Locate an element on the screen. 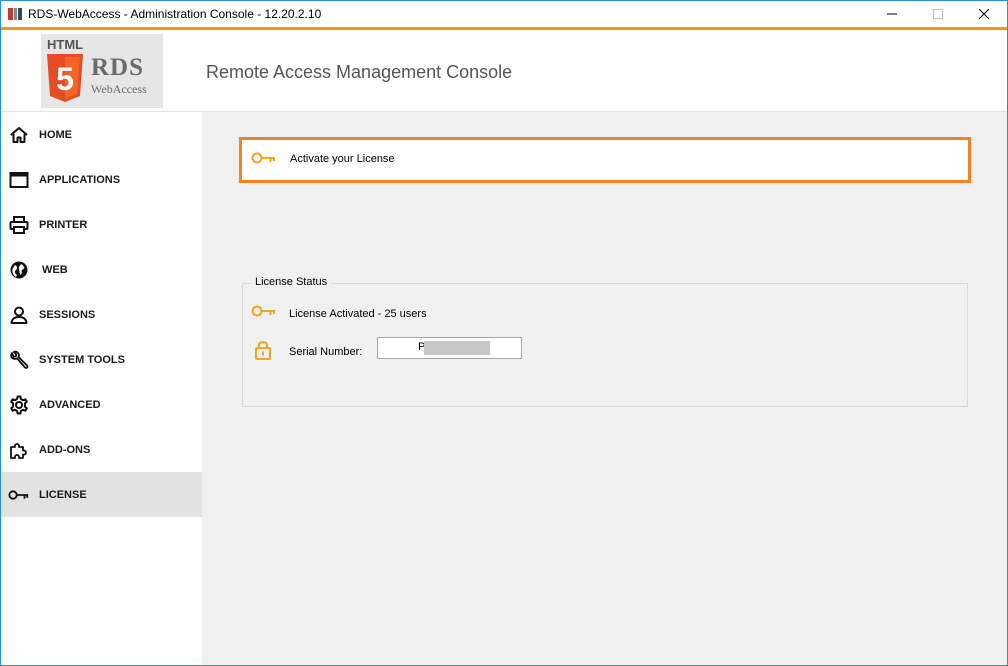 Image resolution: width=1008 pixels, height=666 pixels. sidebar-item-label: WEB is located at coordinates (55, 269).